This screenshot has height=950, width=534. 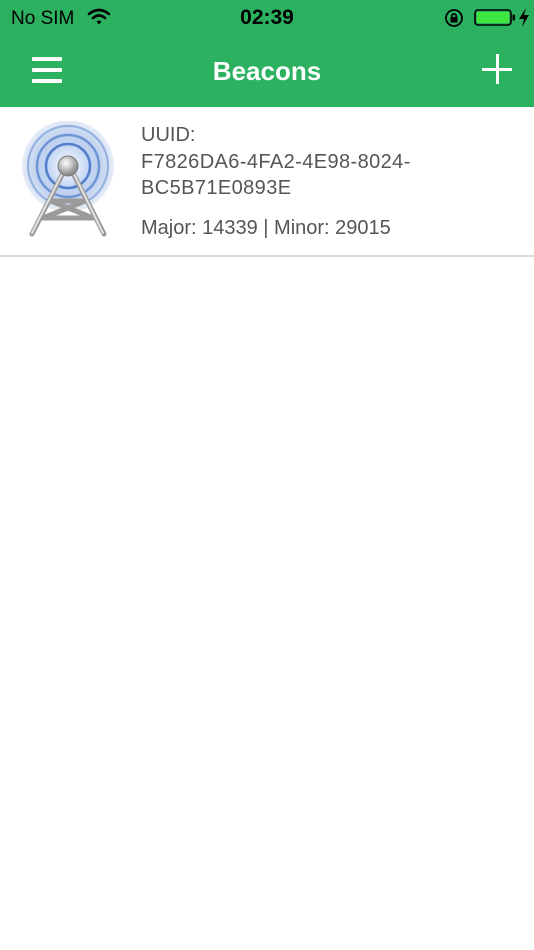 I want to click on uuid-label: UUID:, so click(x=168, y=135).